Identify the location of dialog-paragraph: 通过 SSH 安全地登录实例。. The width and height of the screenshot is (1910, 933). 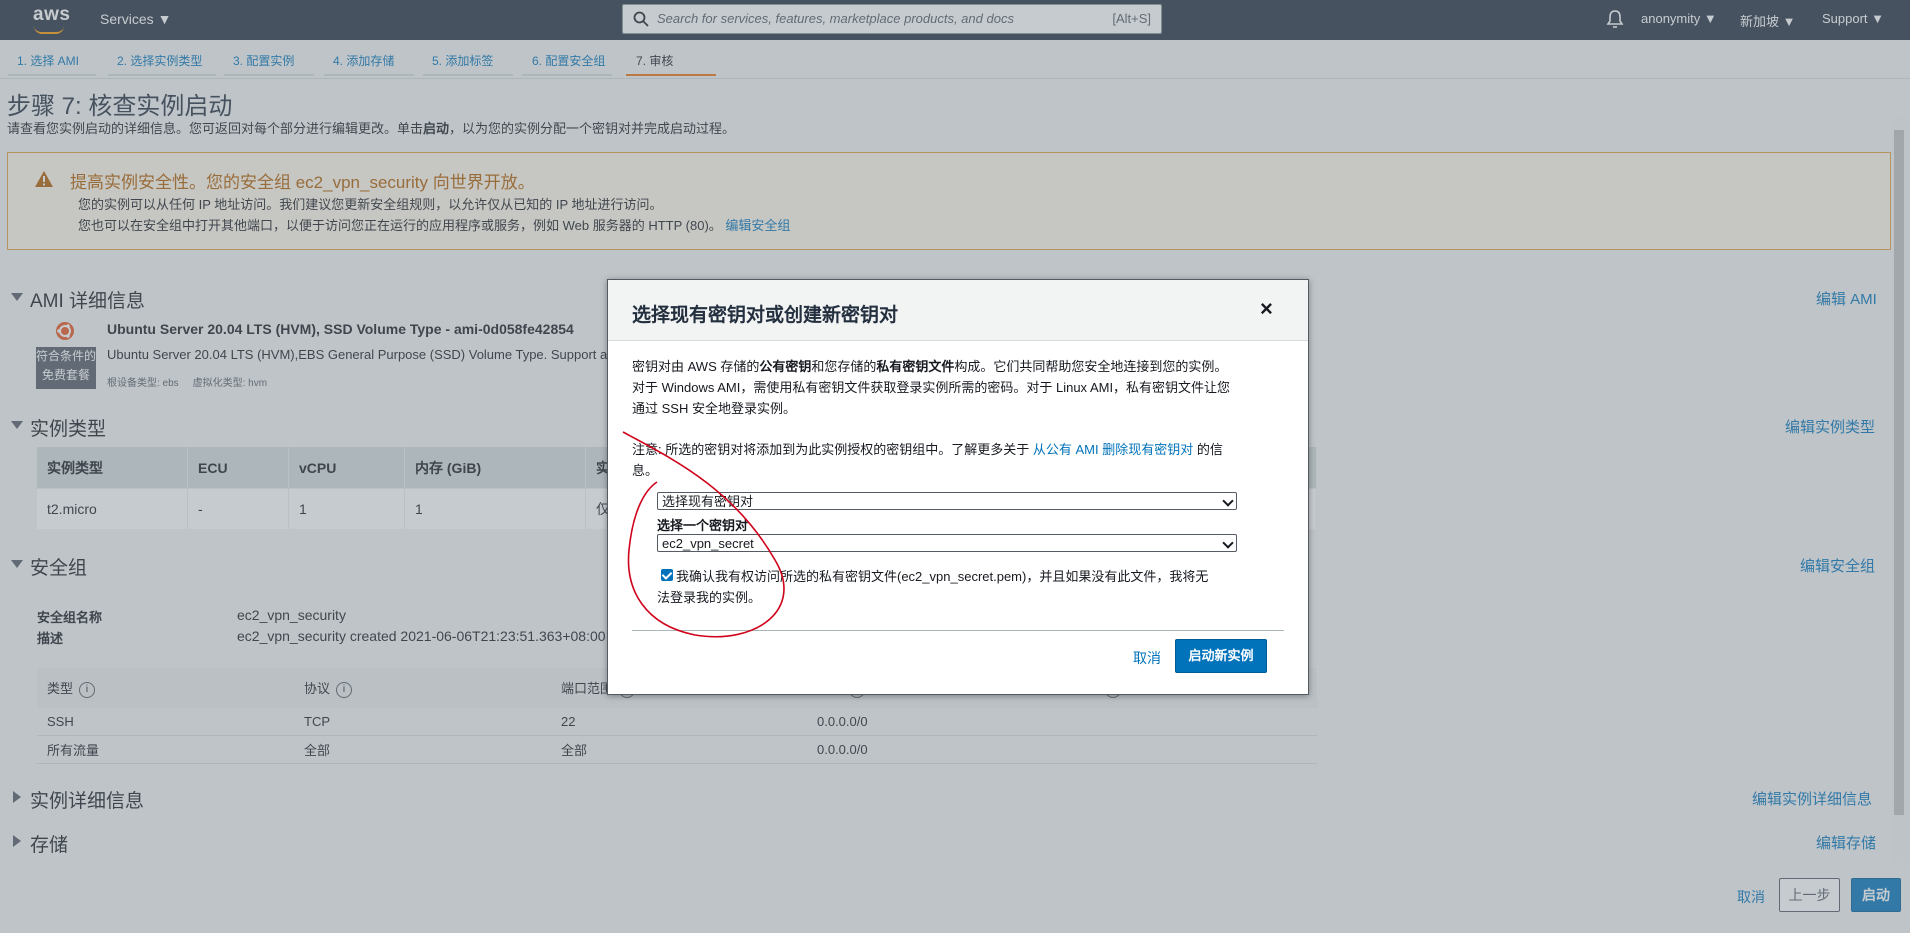
(714, 408).